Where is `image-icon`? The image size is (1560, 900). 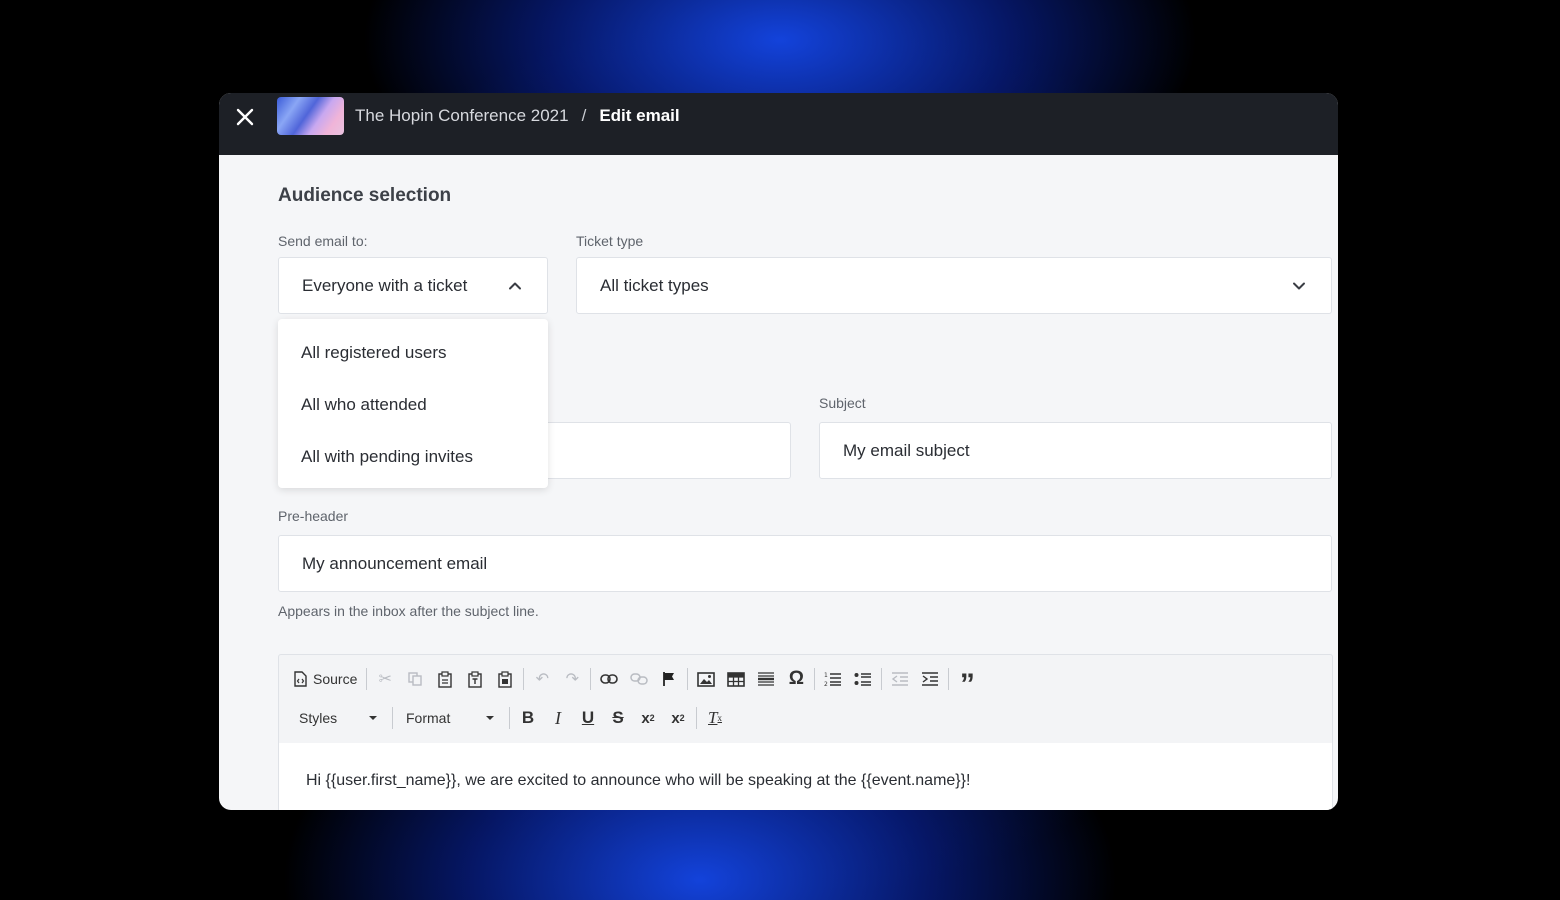
image-icon is located at coordinates (706, 679).